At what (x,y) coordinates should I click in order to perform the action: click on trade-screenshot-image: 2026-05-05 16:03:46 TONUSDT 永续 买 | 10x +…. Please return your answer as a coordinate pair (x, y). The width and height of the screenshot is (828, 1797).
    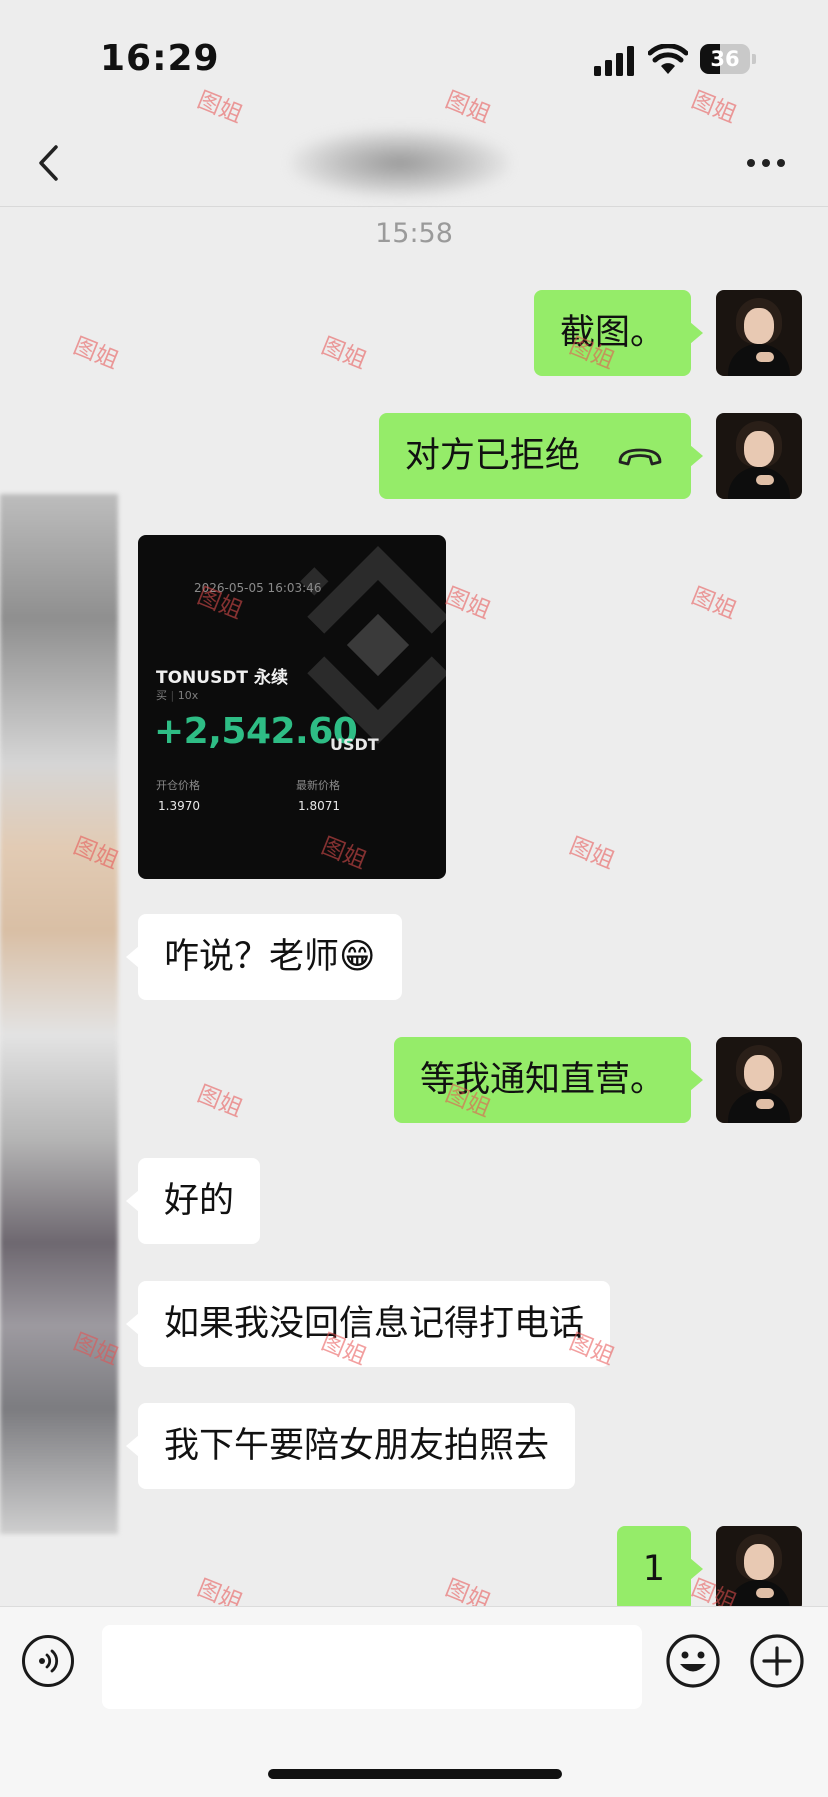
    Looking at the image, I should click on (292, 707).